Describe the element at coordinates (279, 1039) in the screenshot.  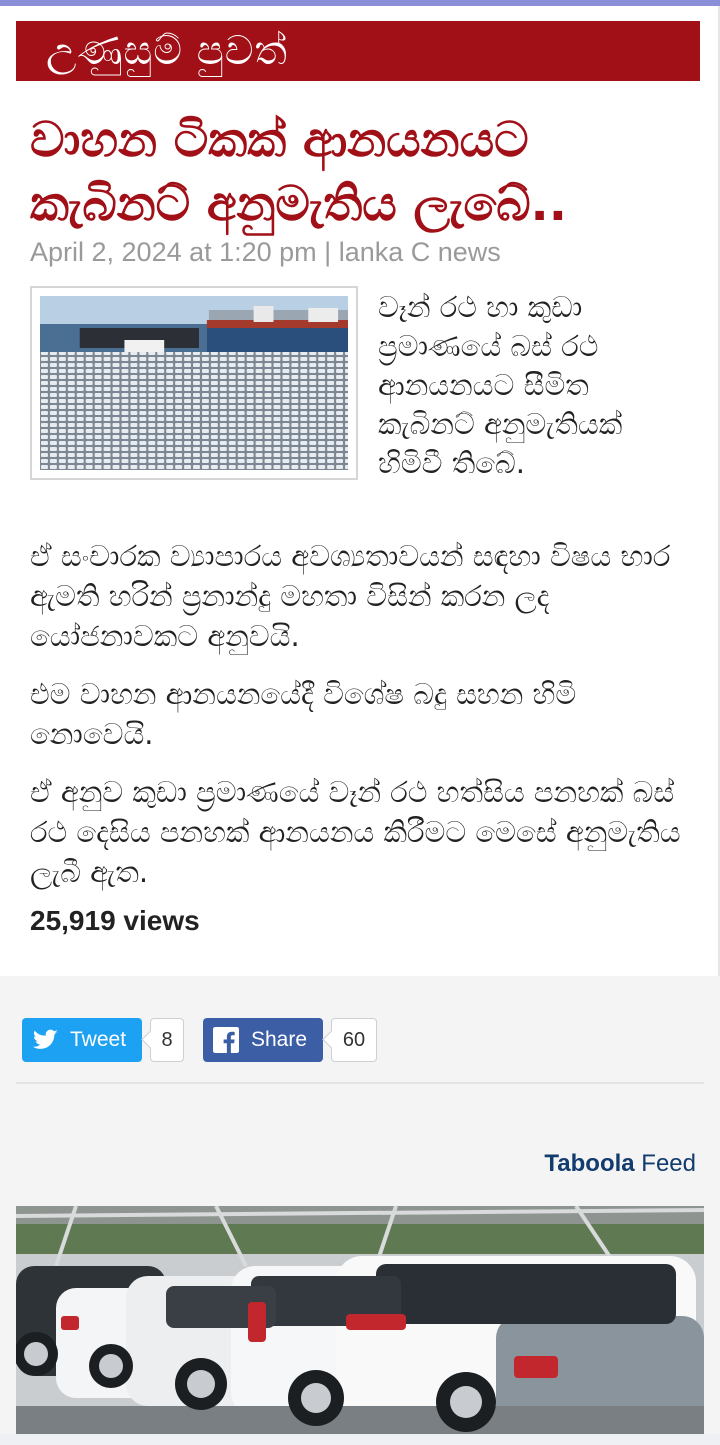
I see `share-label: Share` at that location.